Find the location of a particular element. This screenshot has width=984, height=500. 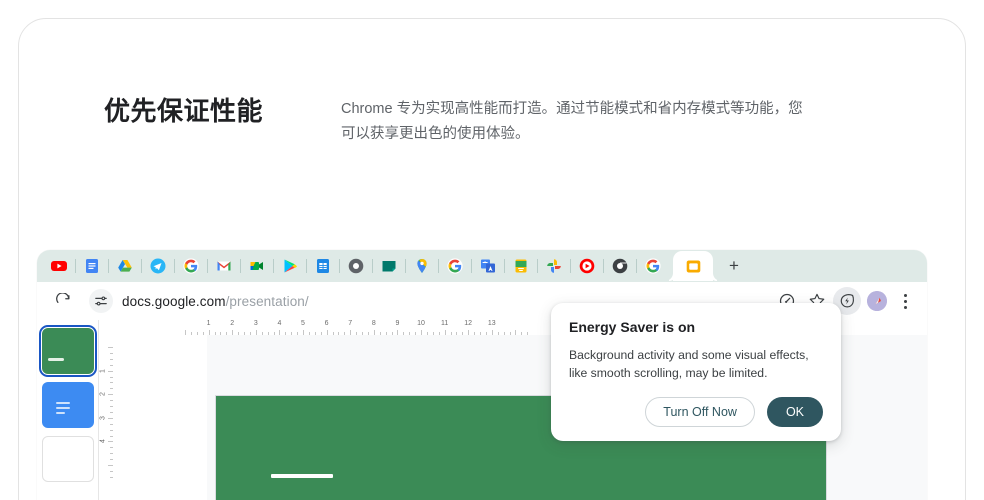

tab-youtube-music is located at coordinates (587, 266).